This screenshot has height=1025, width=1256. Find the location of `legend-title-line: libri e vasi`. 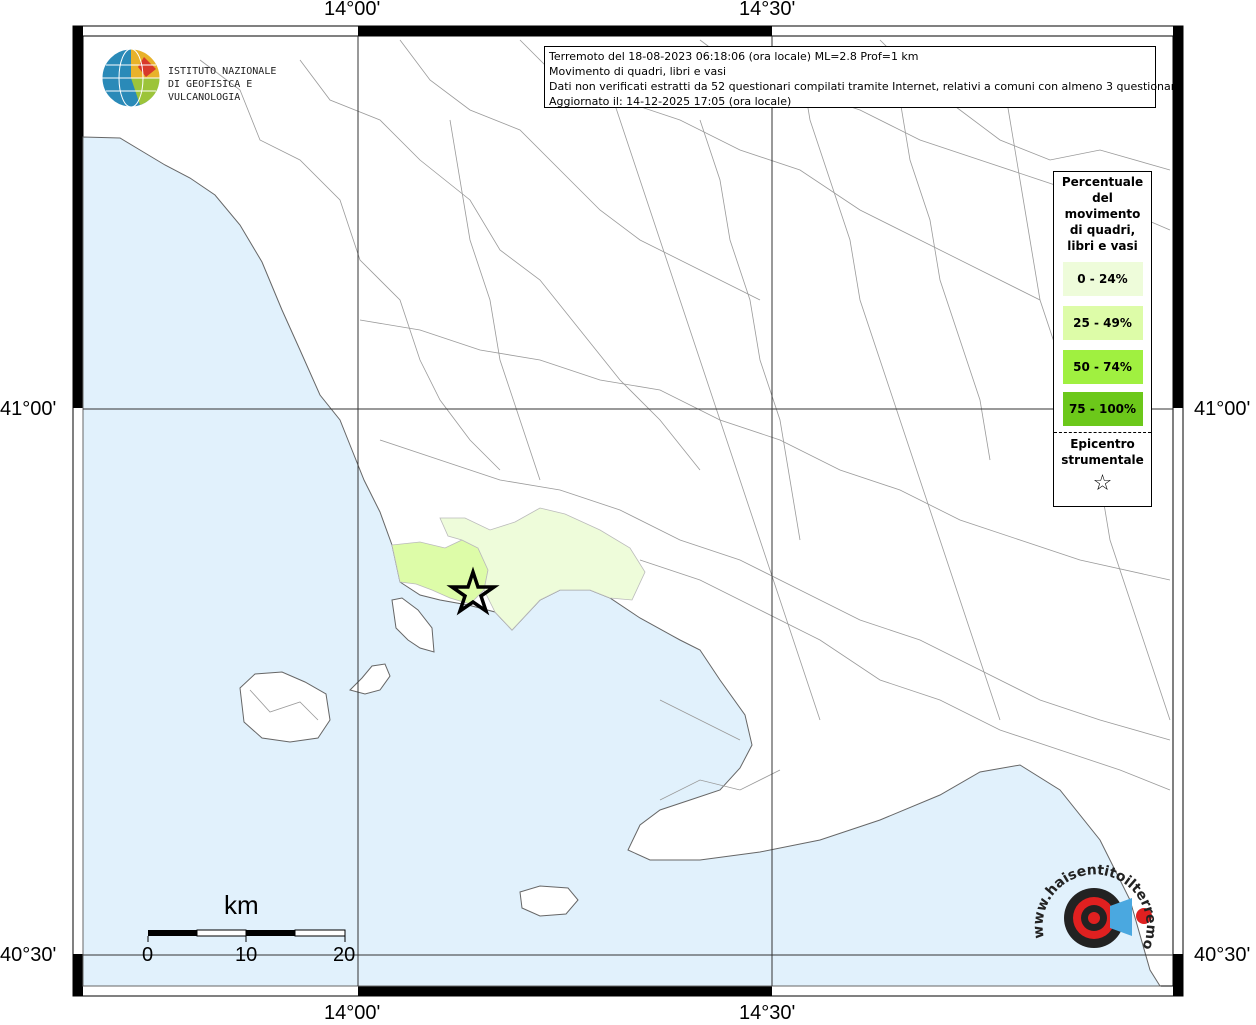

legend-title-line: libri e vasi is located at coordinates (1102, 246).